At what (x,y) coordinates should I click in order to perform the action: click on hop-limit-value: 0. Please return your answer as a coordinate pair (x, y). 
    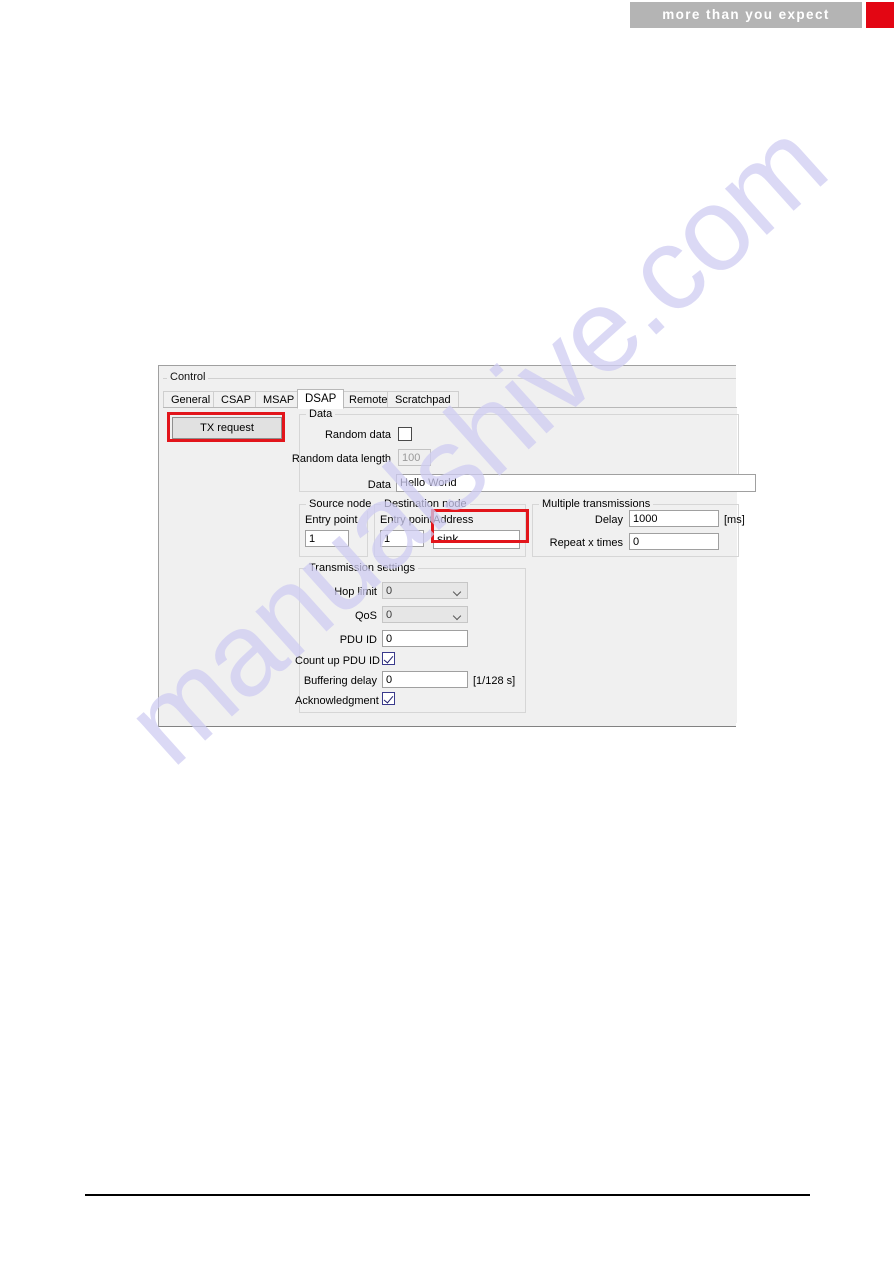
    Looking at the image, I should click on (389, 591).